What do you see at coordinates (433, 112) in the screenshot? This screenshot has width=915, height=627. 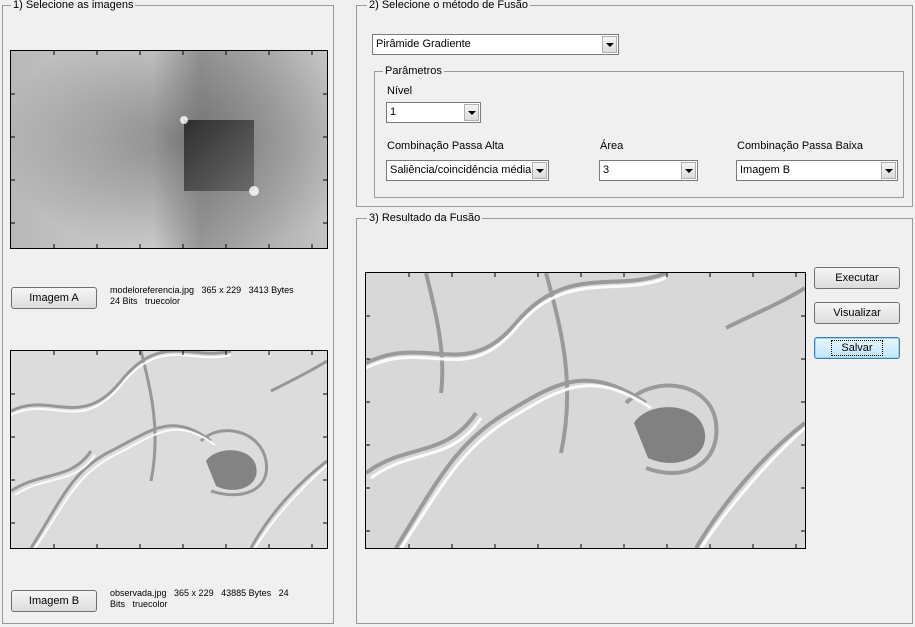 I see `nivel-select: 1` at bounding box center [433, 112].